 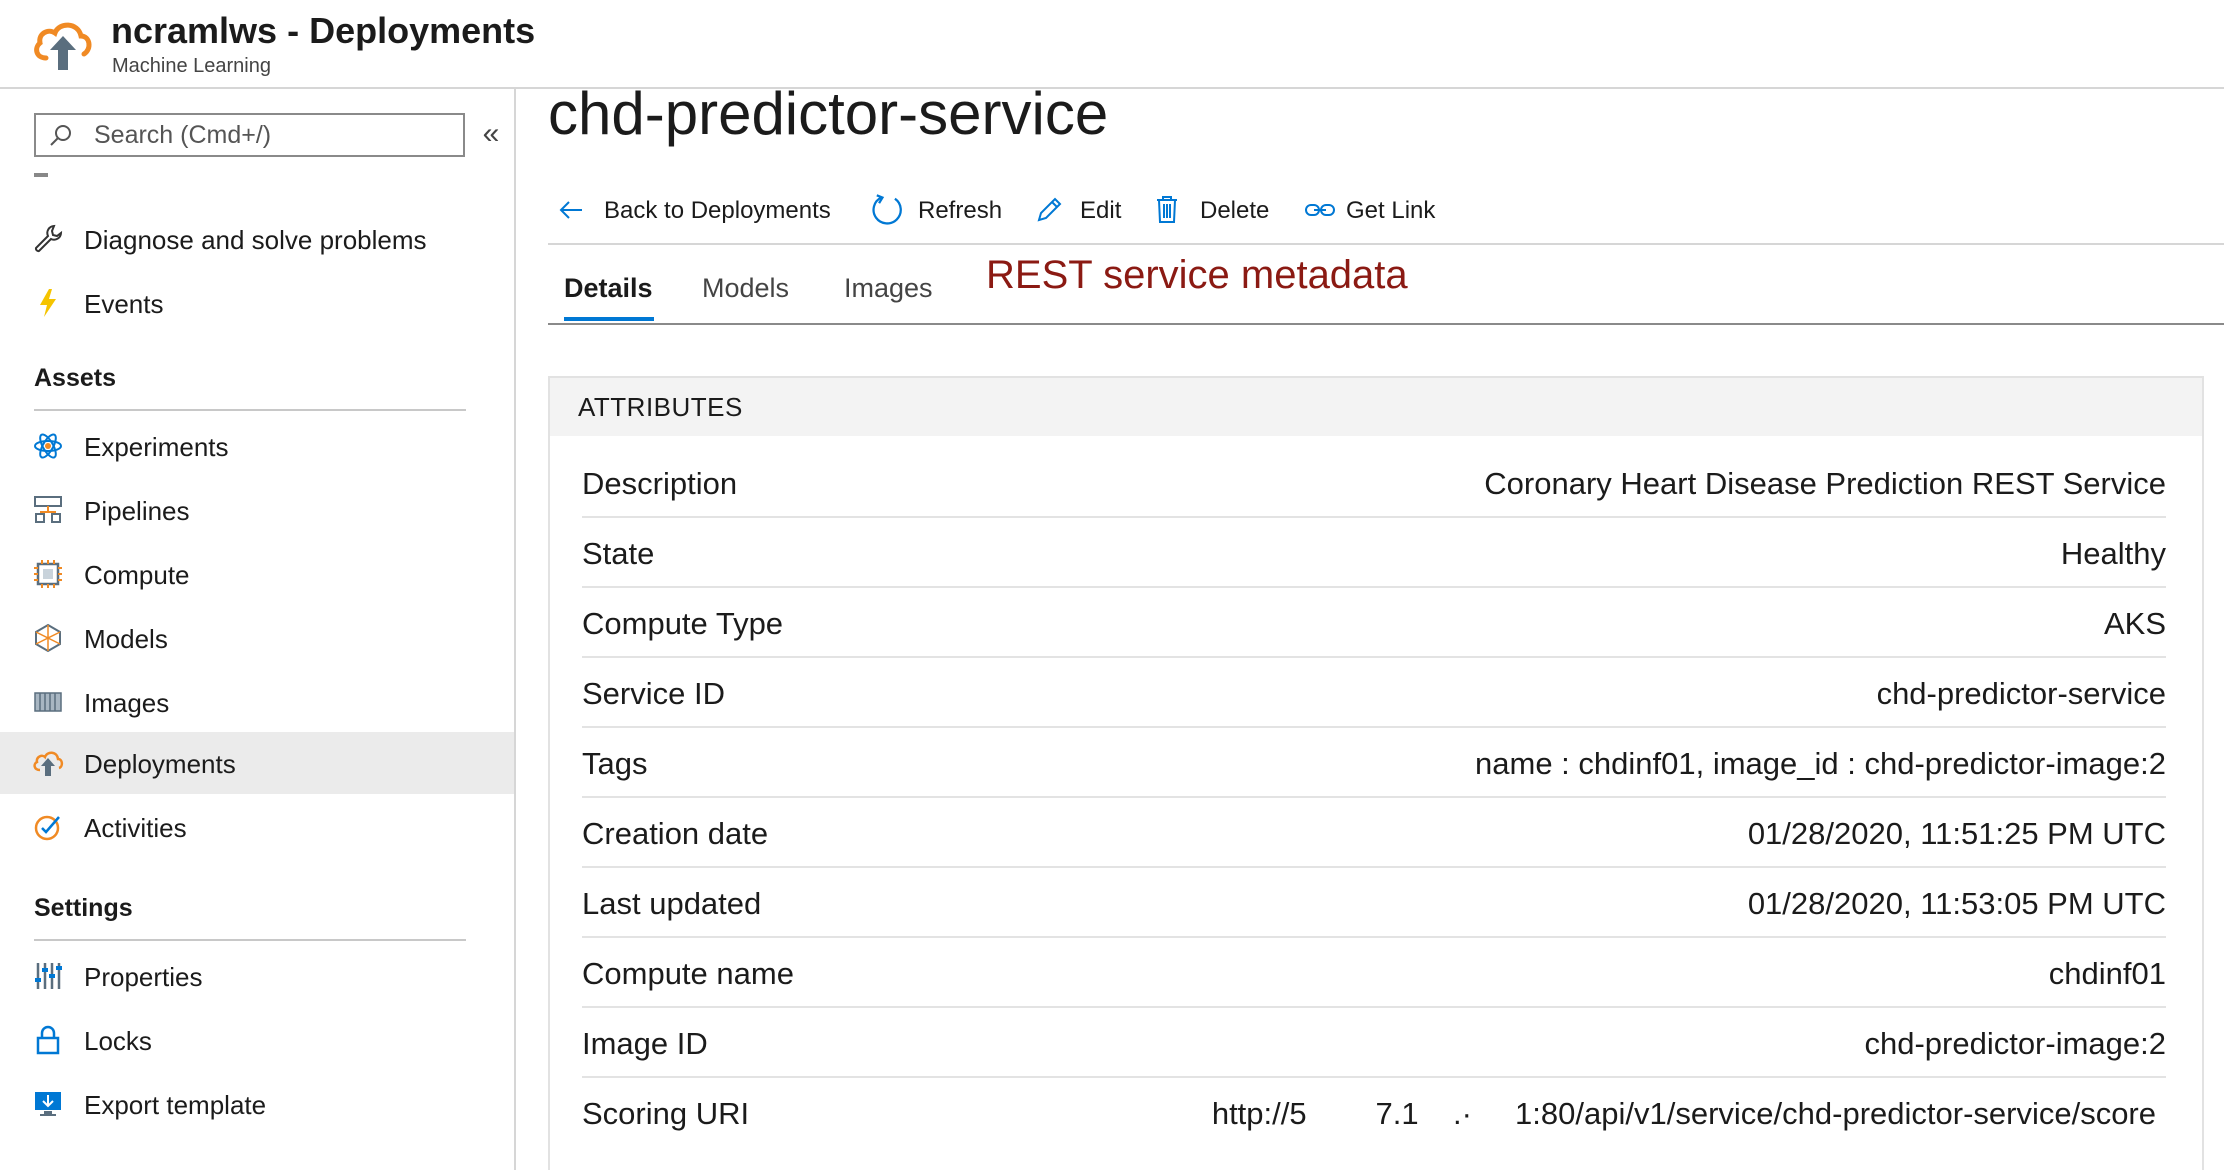 I want to click on arrow-left-icon, so click(x=570, y=210).